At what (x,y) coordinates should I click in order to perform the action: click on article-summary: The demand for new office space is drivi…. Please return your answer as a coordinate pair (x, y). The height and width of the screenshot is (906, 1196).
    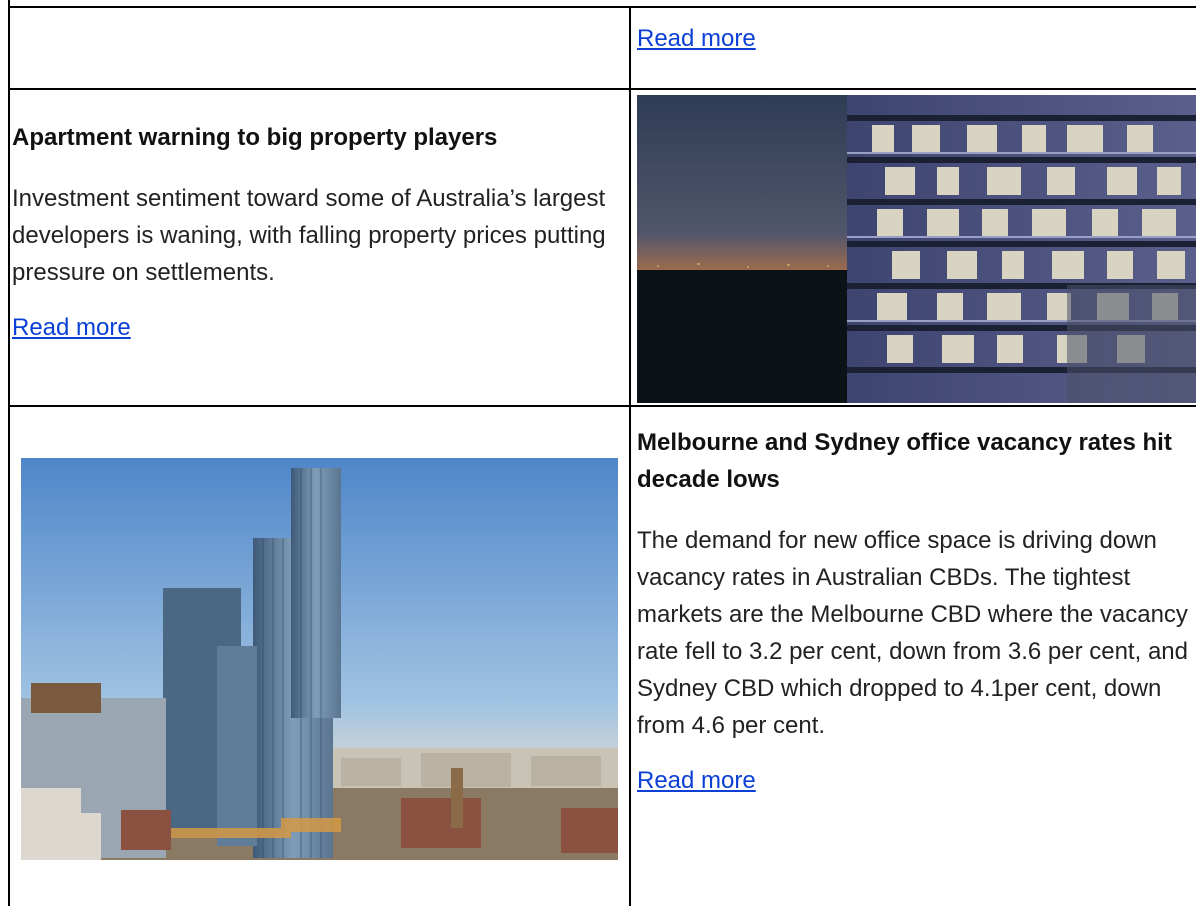
    Looking at the image, I should click on (912, 633).